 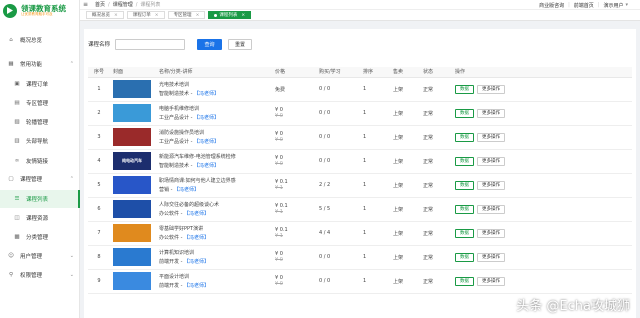 I want to click on course-name: 电脑手机维修培训, so click(x=179, y=109).